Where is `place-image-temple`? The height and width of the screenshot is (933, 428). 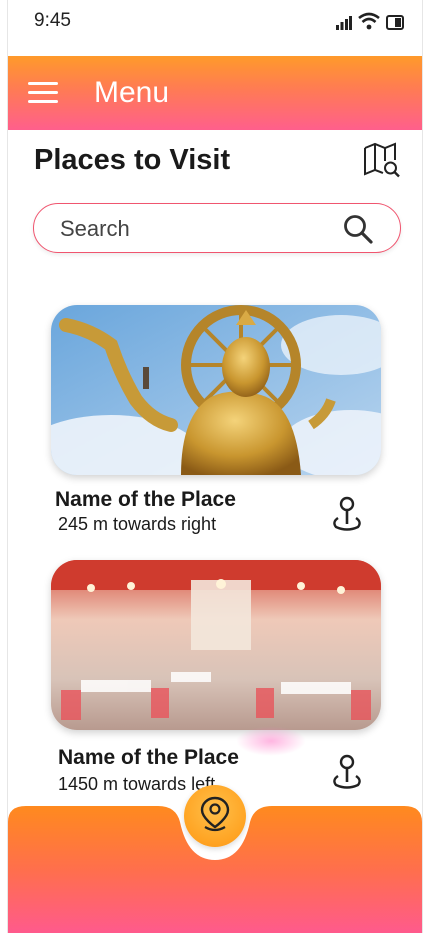
place-image-temple is located at coordinates (216, 390).